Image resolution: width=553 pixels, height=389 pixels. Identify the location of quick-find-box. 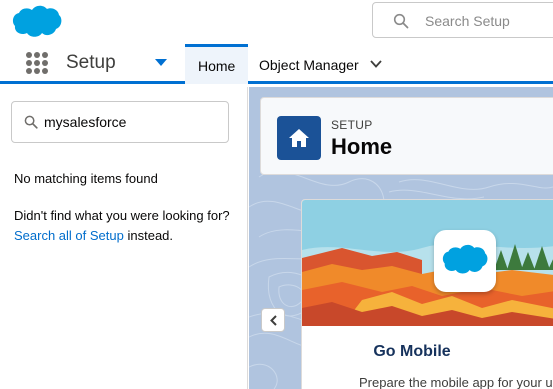
(120, 122).